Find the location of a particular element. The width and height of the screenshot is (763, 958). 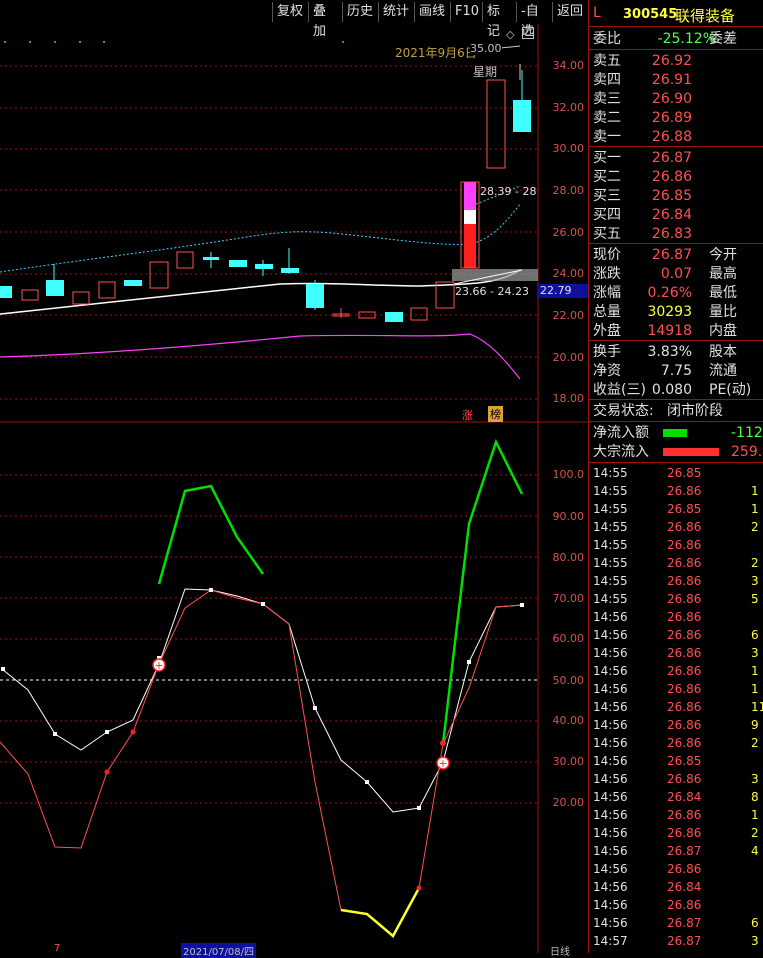

weekday-label: 星期 is located at coordinates (485, 72).